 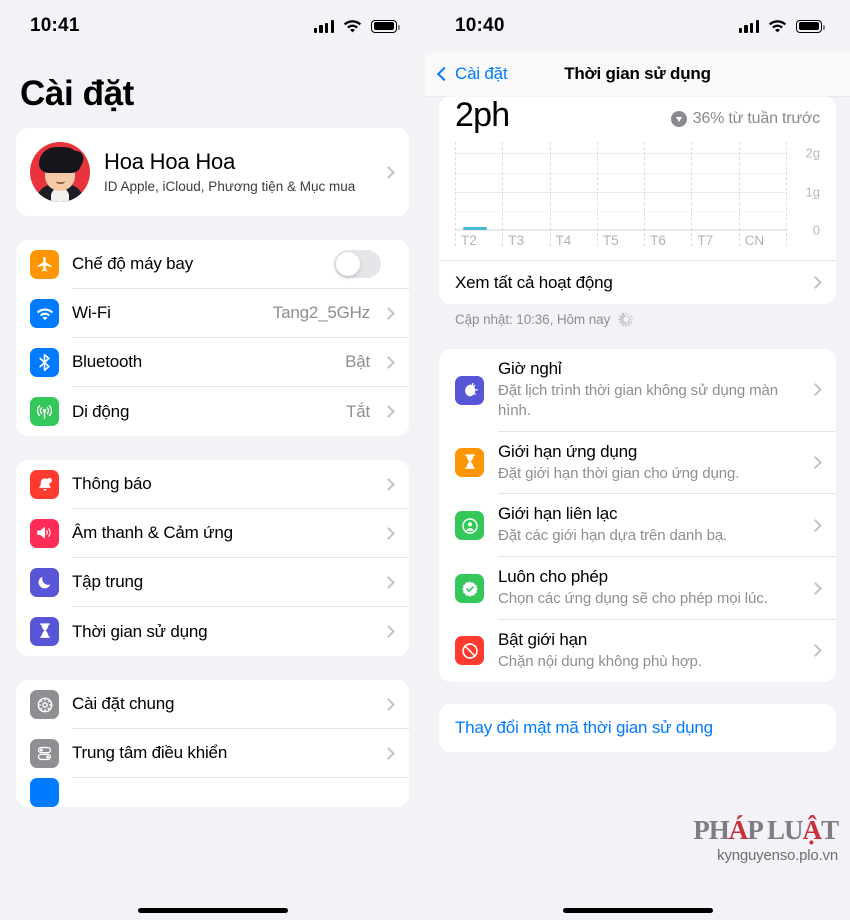 What do you see at coordinates (44, 264) in the screenshot?
I see `airplane-icon` at bounding box center [44, 264].